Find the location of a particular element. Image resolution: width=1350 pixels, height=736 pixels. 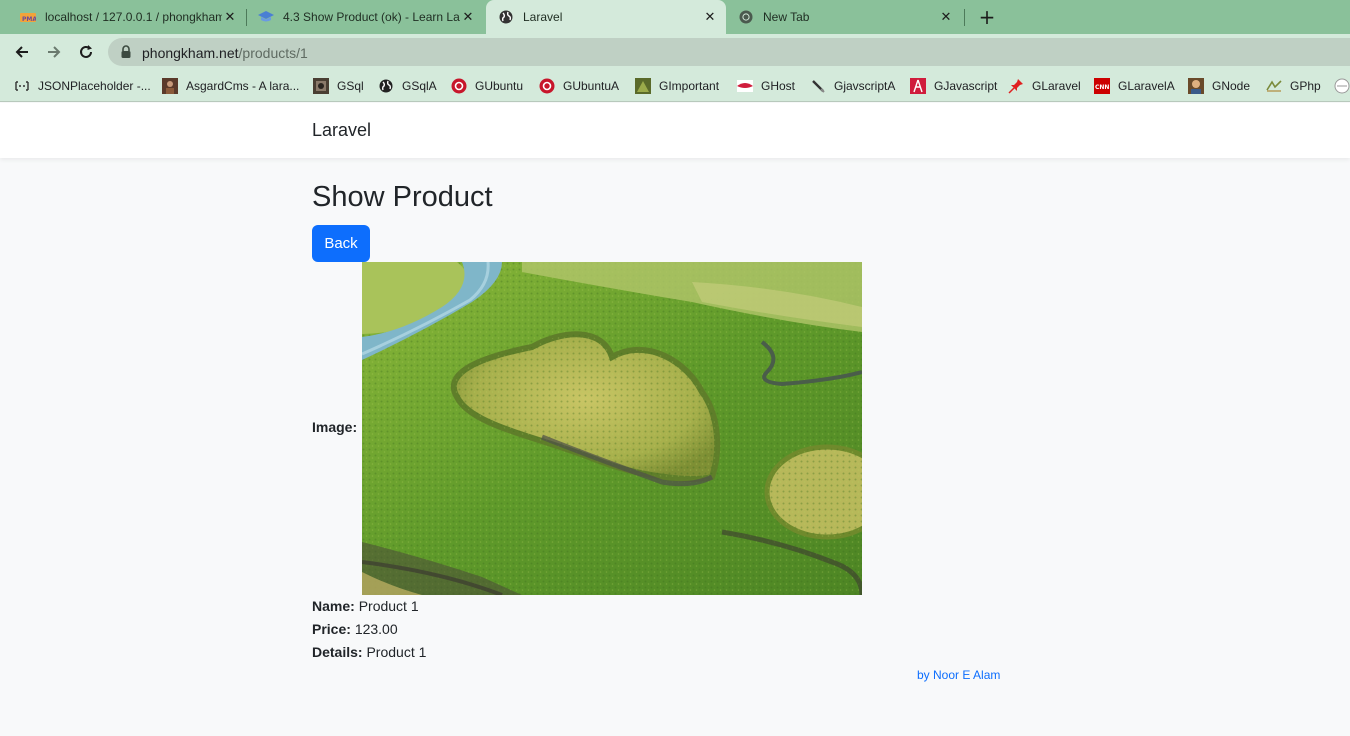

tab-phpmyadmin: PMA localhost / 127.0.0.1 / phongkham ✕ is located at coordinates (123, 17).